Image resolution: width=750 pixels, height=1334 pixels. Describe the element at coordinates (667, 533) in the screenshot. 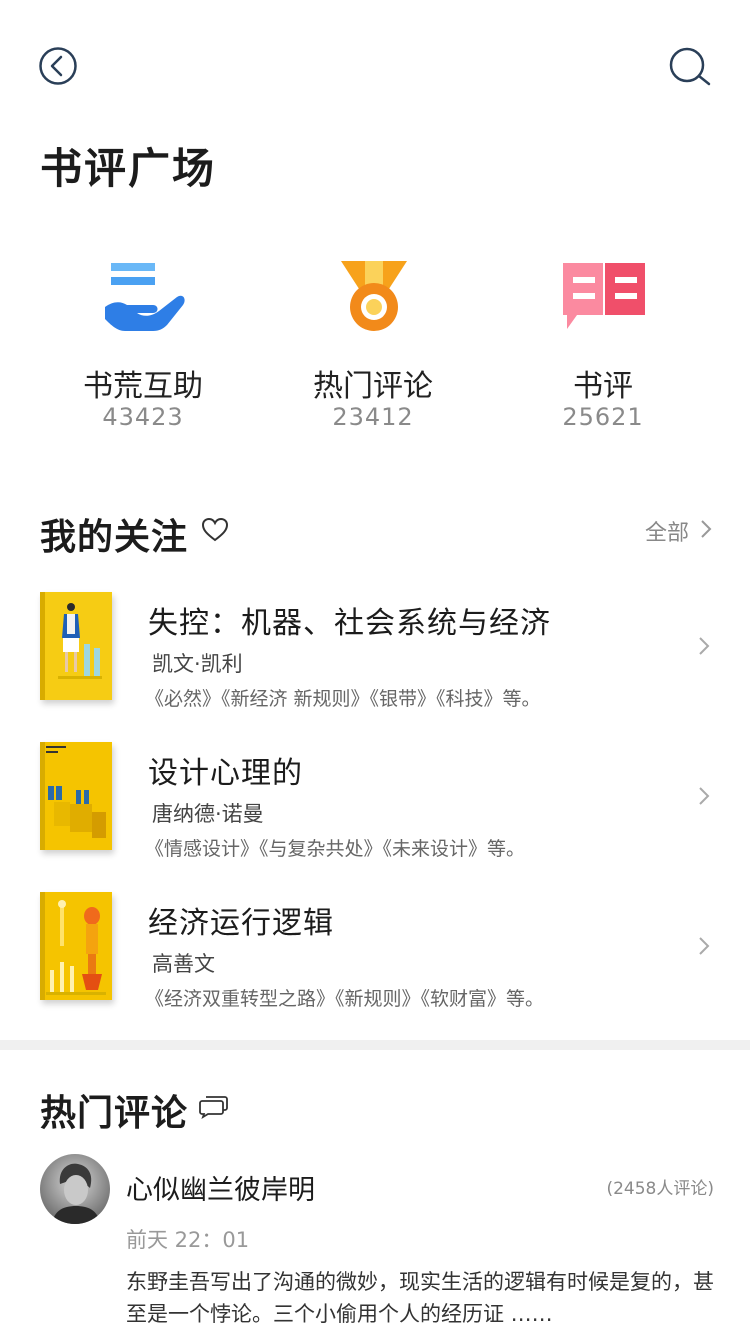

I see `view-all-label: 全部` at that location.